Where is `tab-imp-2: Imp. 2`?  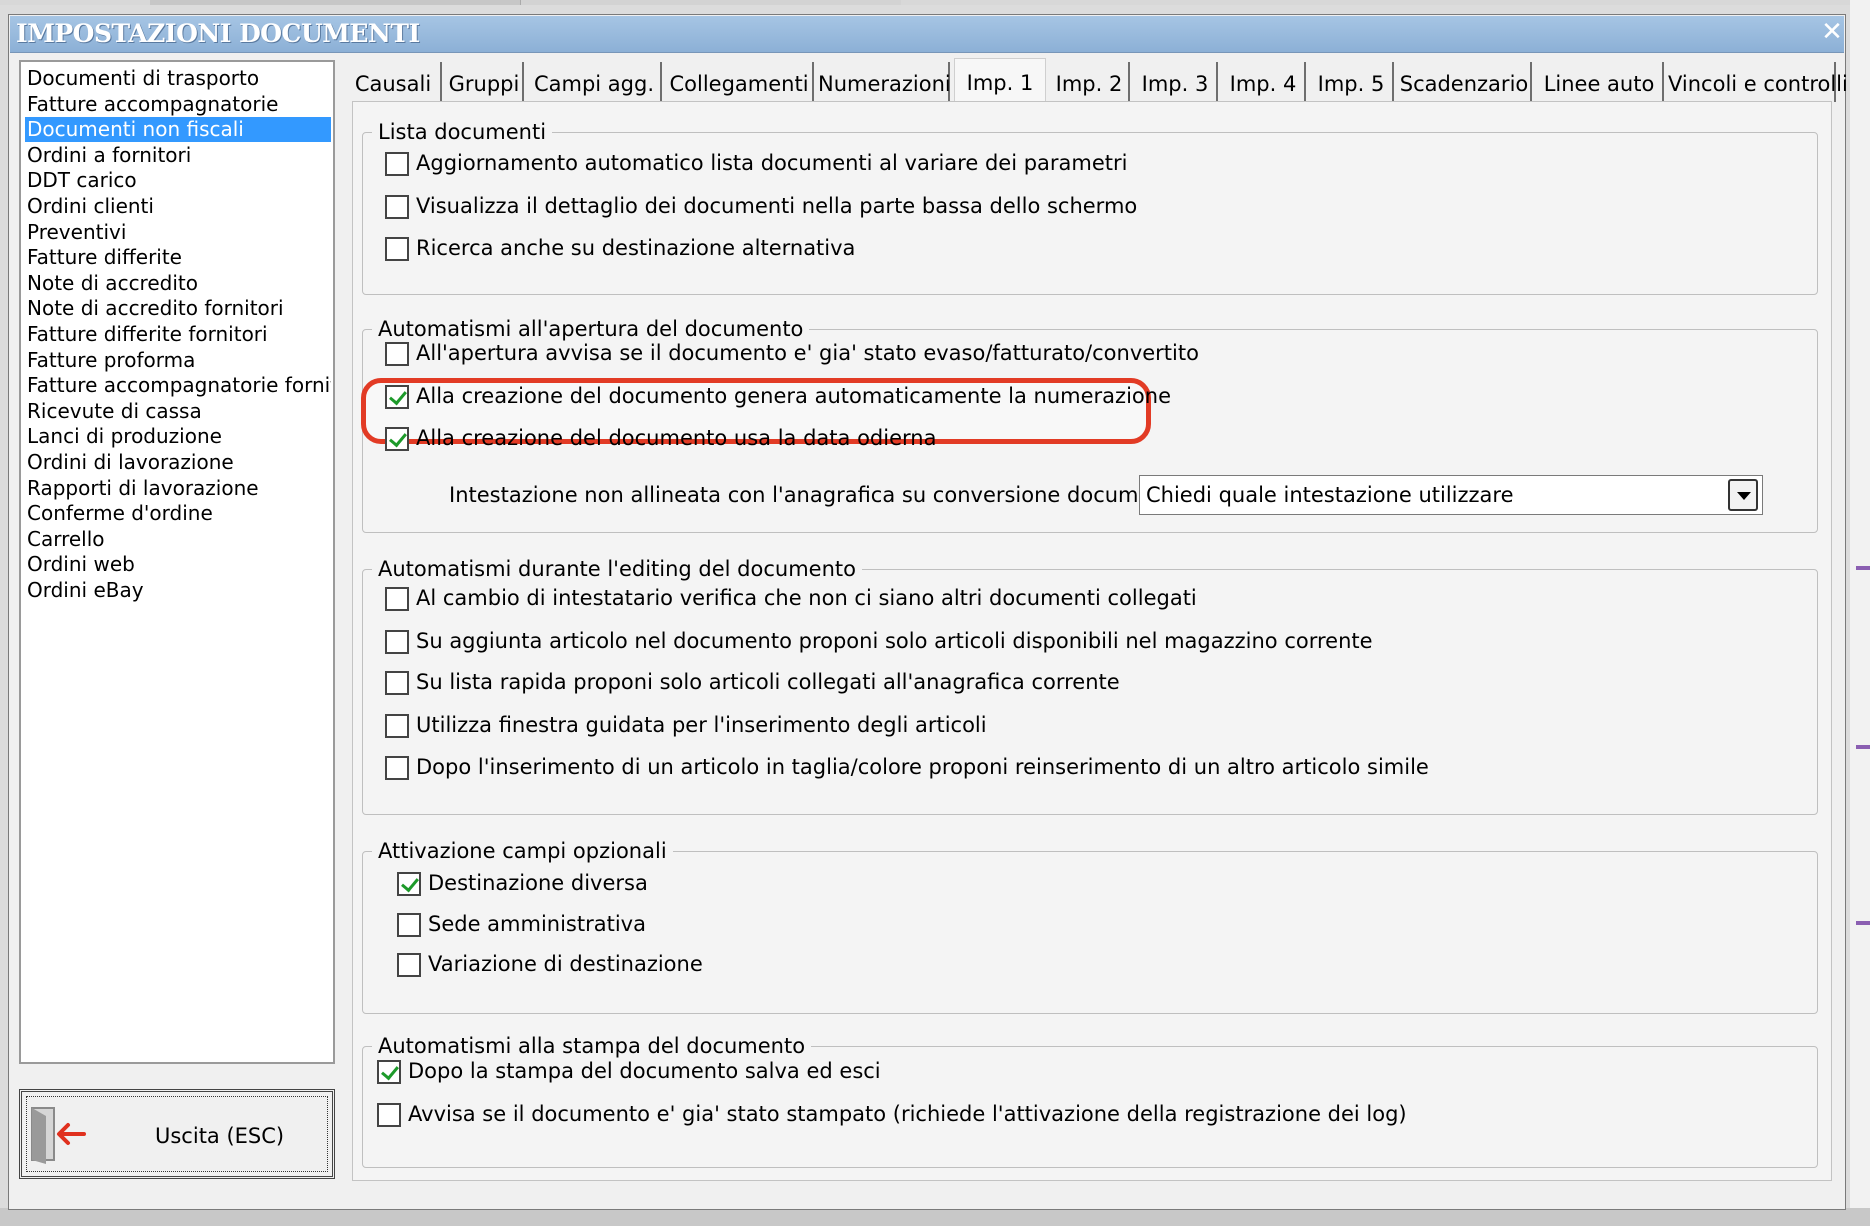 tab-imp-2: Imp. 2 is located at coordinates (1090, 82).